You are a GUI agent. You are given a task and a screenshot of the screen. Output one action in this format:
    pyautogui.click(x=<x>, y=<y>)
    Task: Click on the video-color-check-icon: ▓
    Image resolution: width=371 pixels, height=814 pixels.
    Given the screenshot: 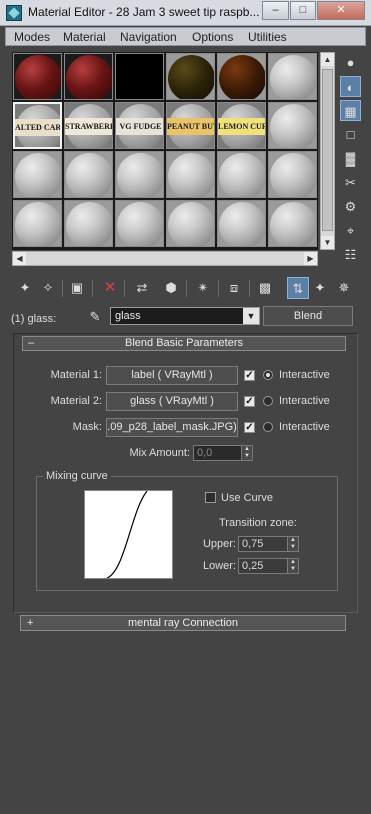 What is the action you would take?
    pyautogui.click(x=350, y=158)
    